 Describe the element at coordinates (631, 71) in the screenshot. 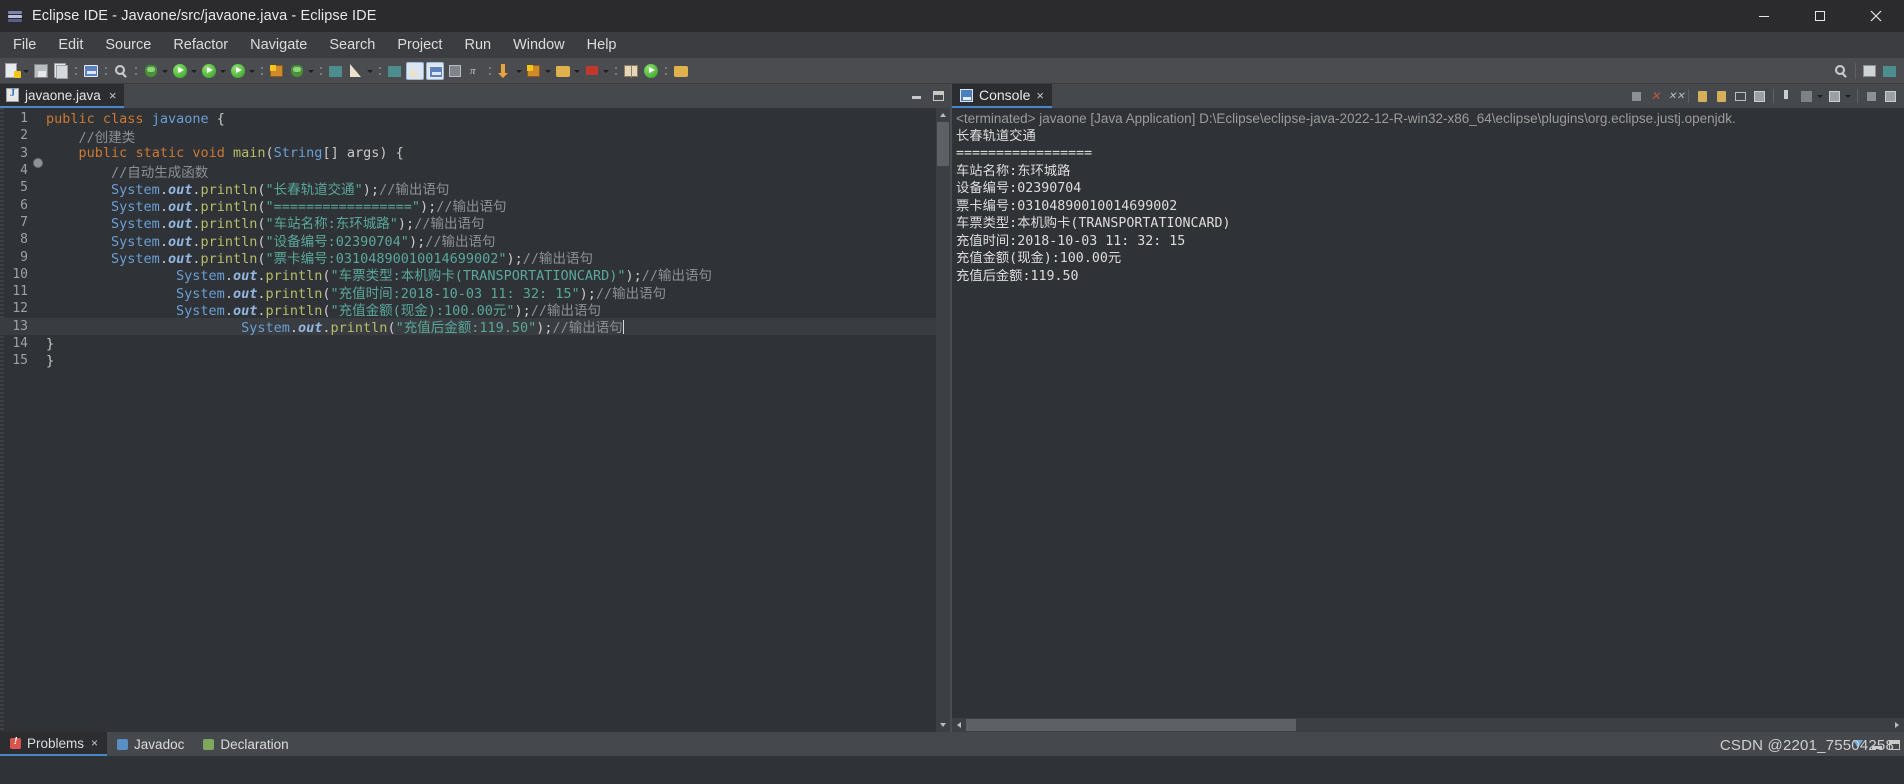

I see `book-icon` at that location.